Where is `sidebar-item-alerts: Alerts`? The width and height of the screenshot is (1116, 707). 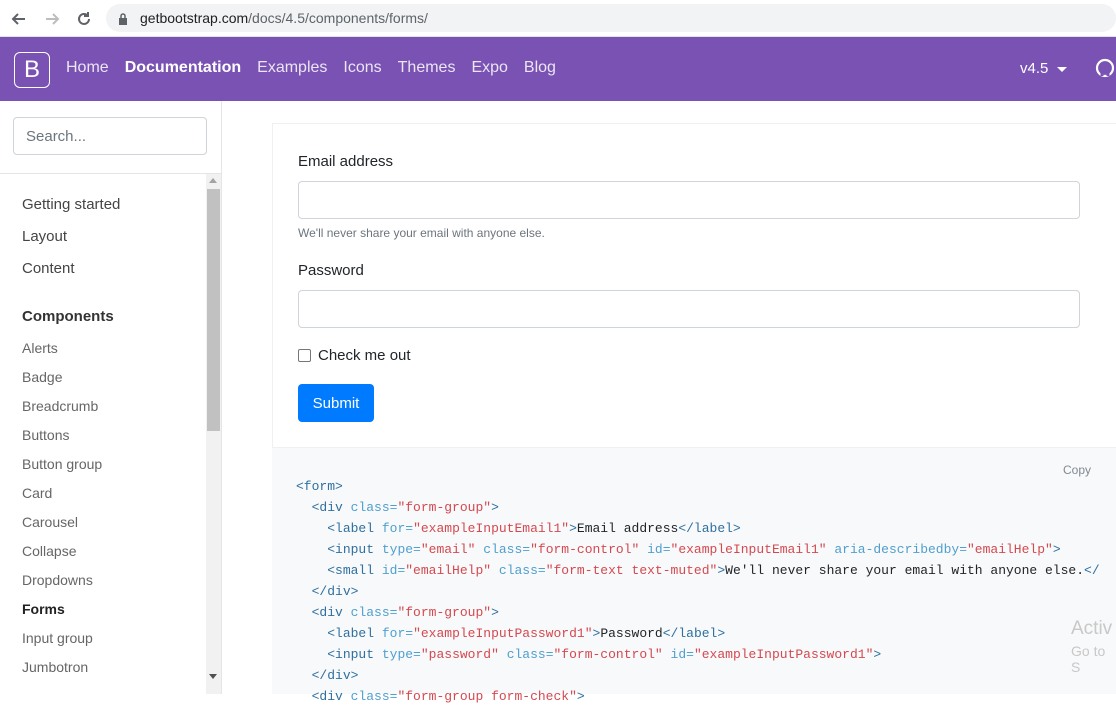
sidebar-item-alerts: Alerts is located at coordinates (40, 348).